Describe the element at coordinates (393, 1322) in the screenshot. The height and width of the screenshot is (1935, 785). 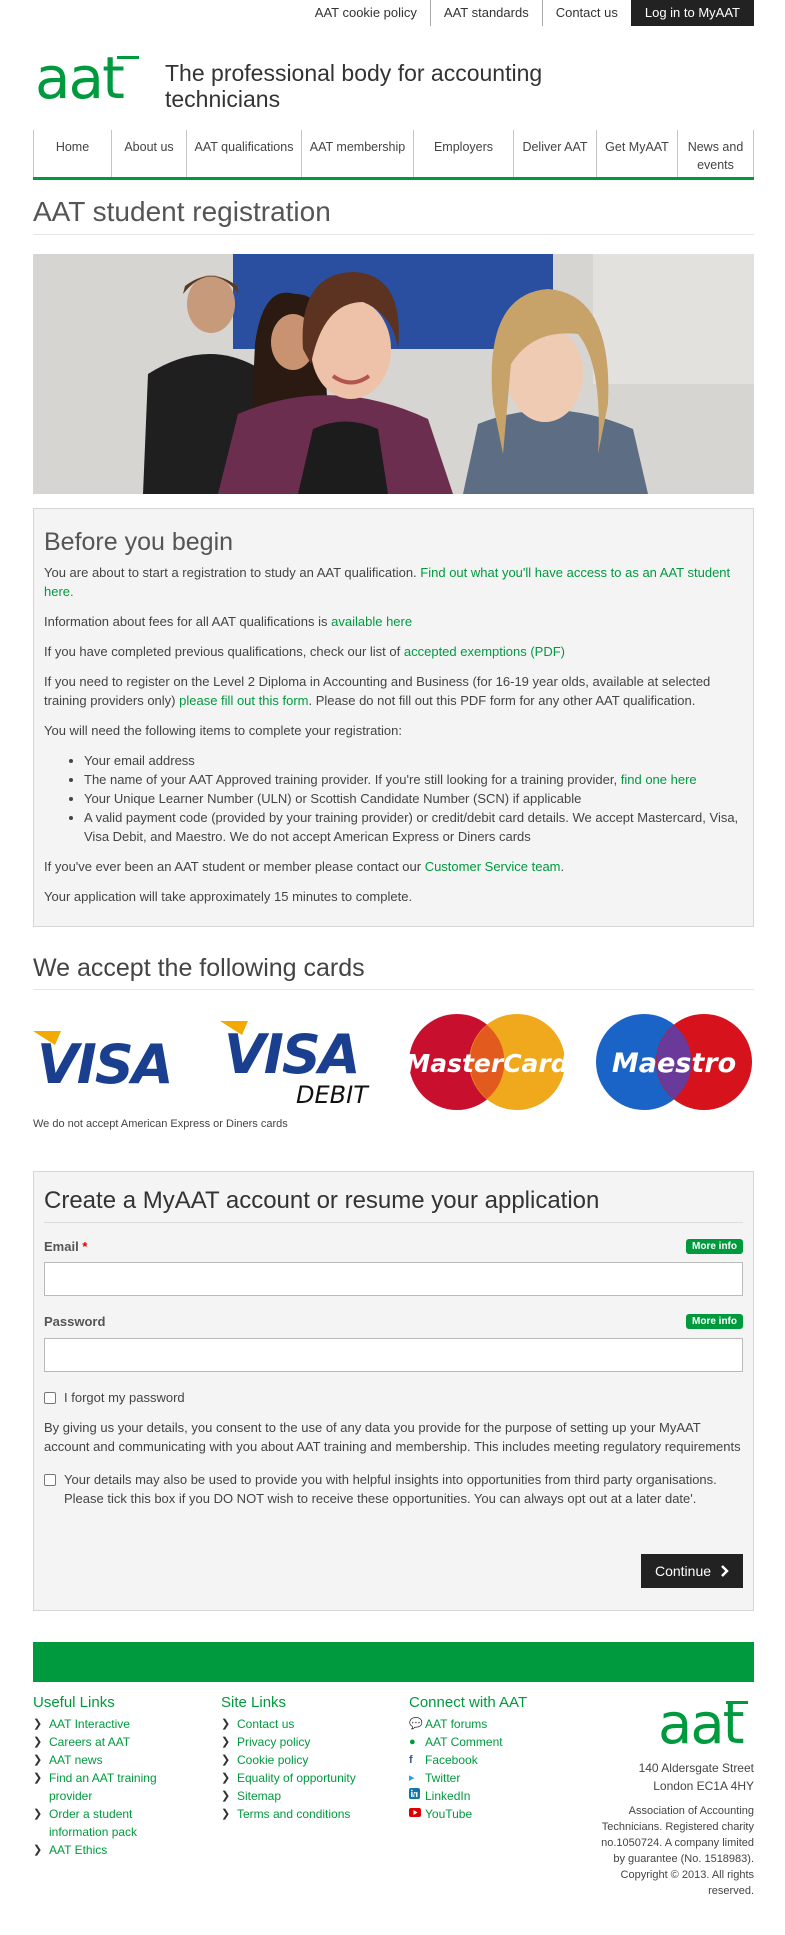
I see `password-label-row: Password More info` at that location.